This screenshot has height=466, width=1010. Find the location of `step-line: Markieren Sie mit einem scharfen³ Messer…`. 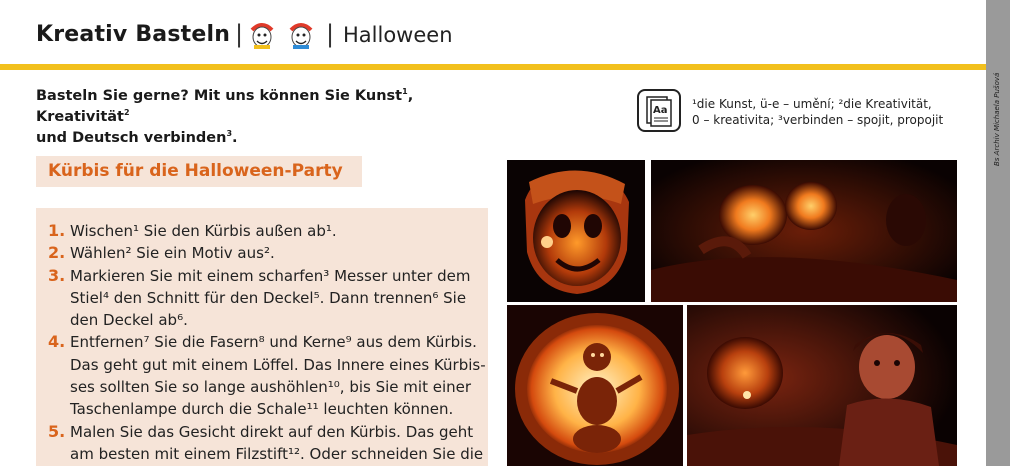

step-line: Markieren Sie mit einem scharfen³ Messer… is located at coordinates (270, 275).